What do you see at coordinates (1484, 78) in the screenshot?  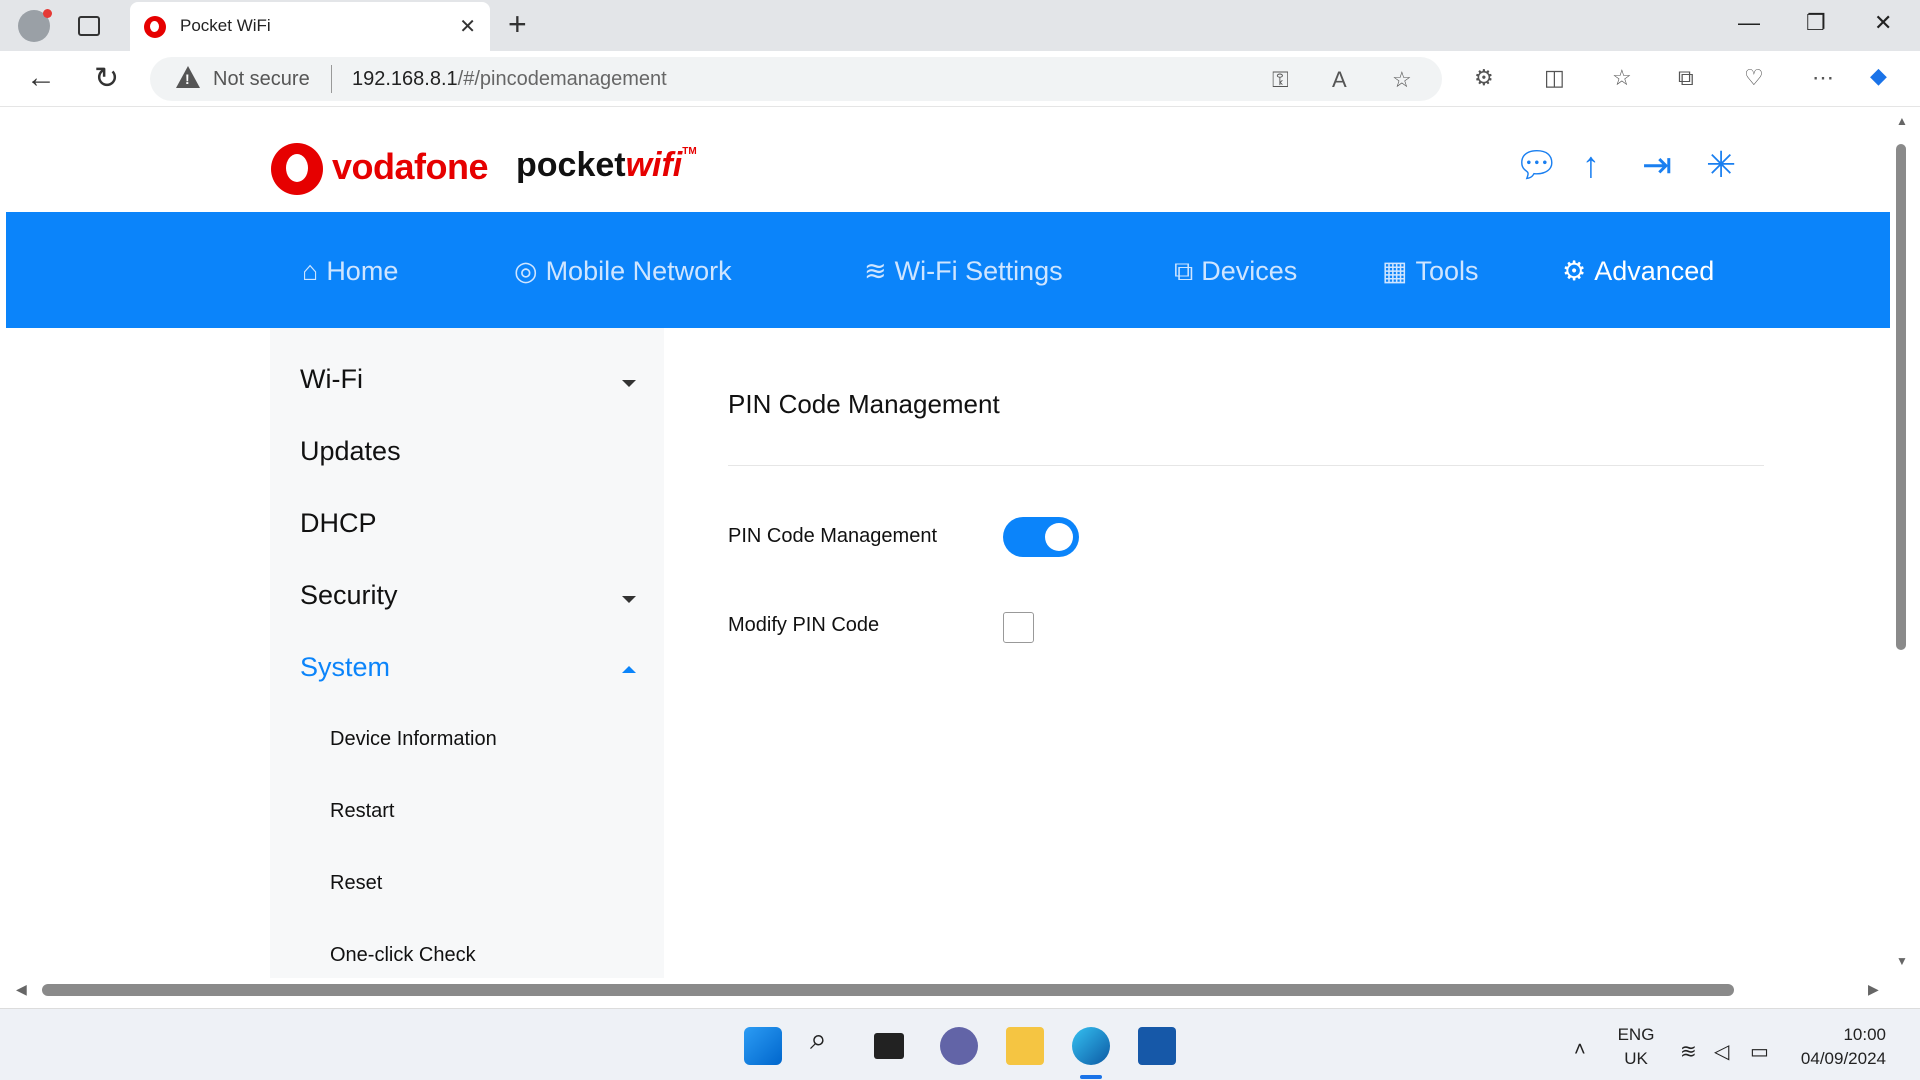 I see `extensions-icon: ⚙` at bounding box center [1484, 78].